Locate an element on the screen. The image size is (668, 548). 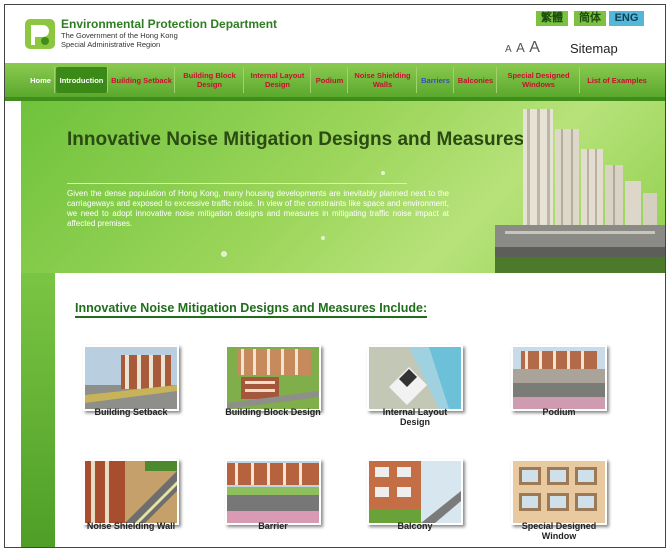
epd-logo-icon is located at coordinates (40, 34).